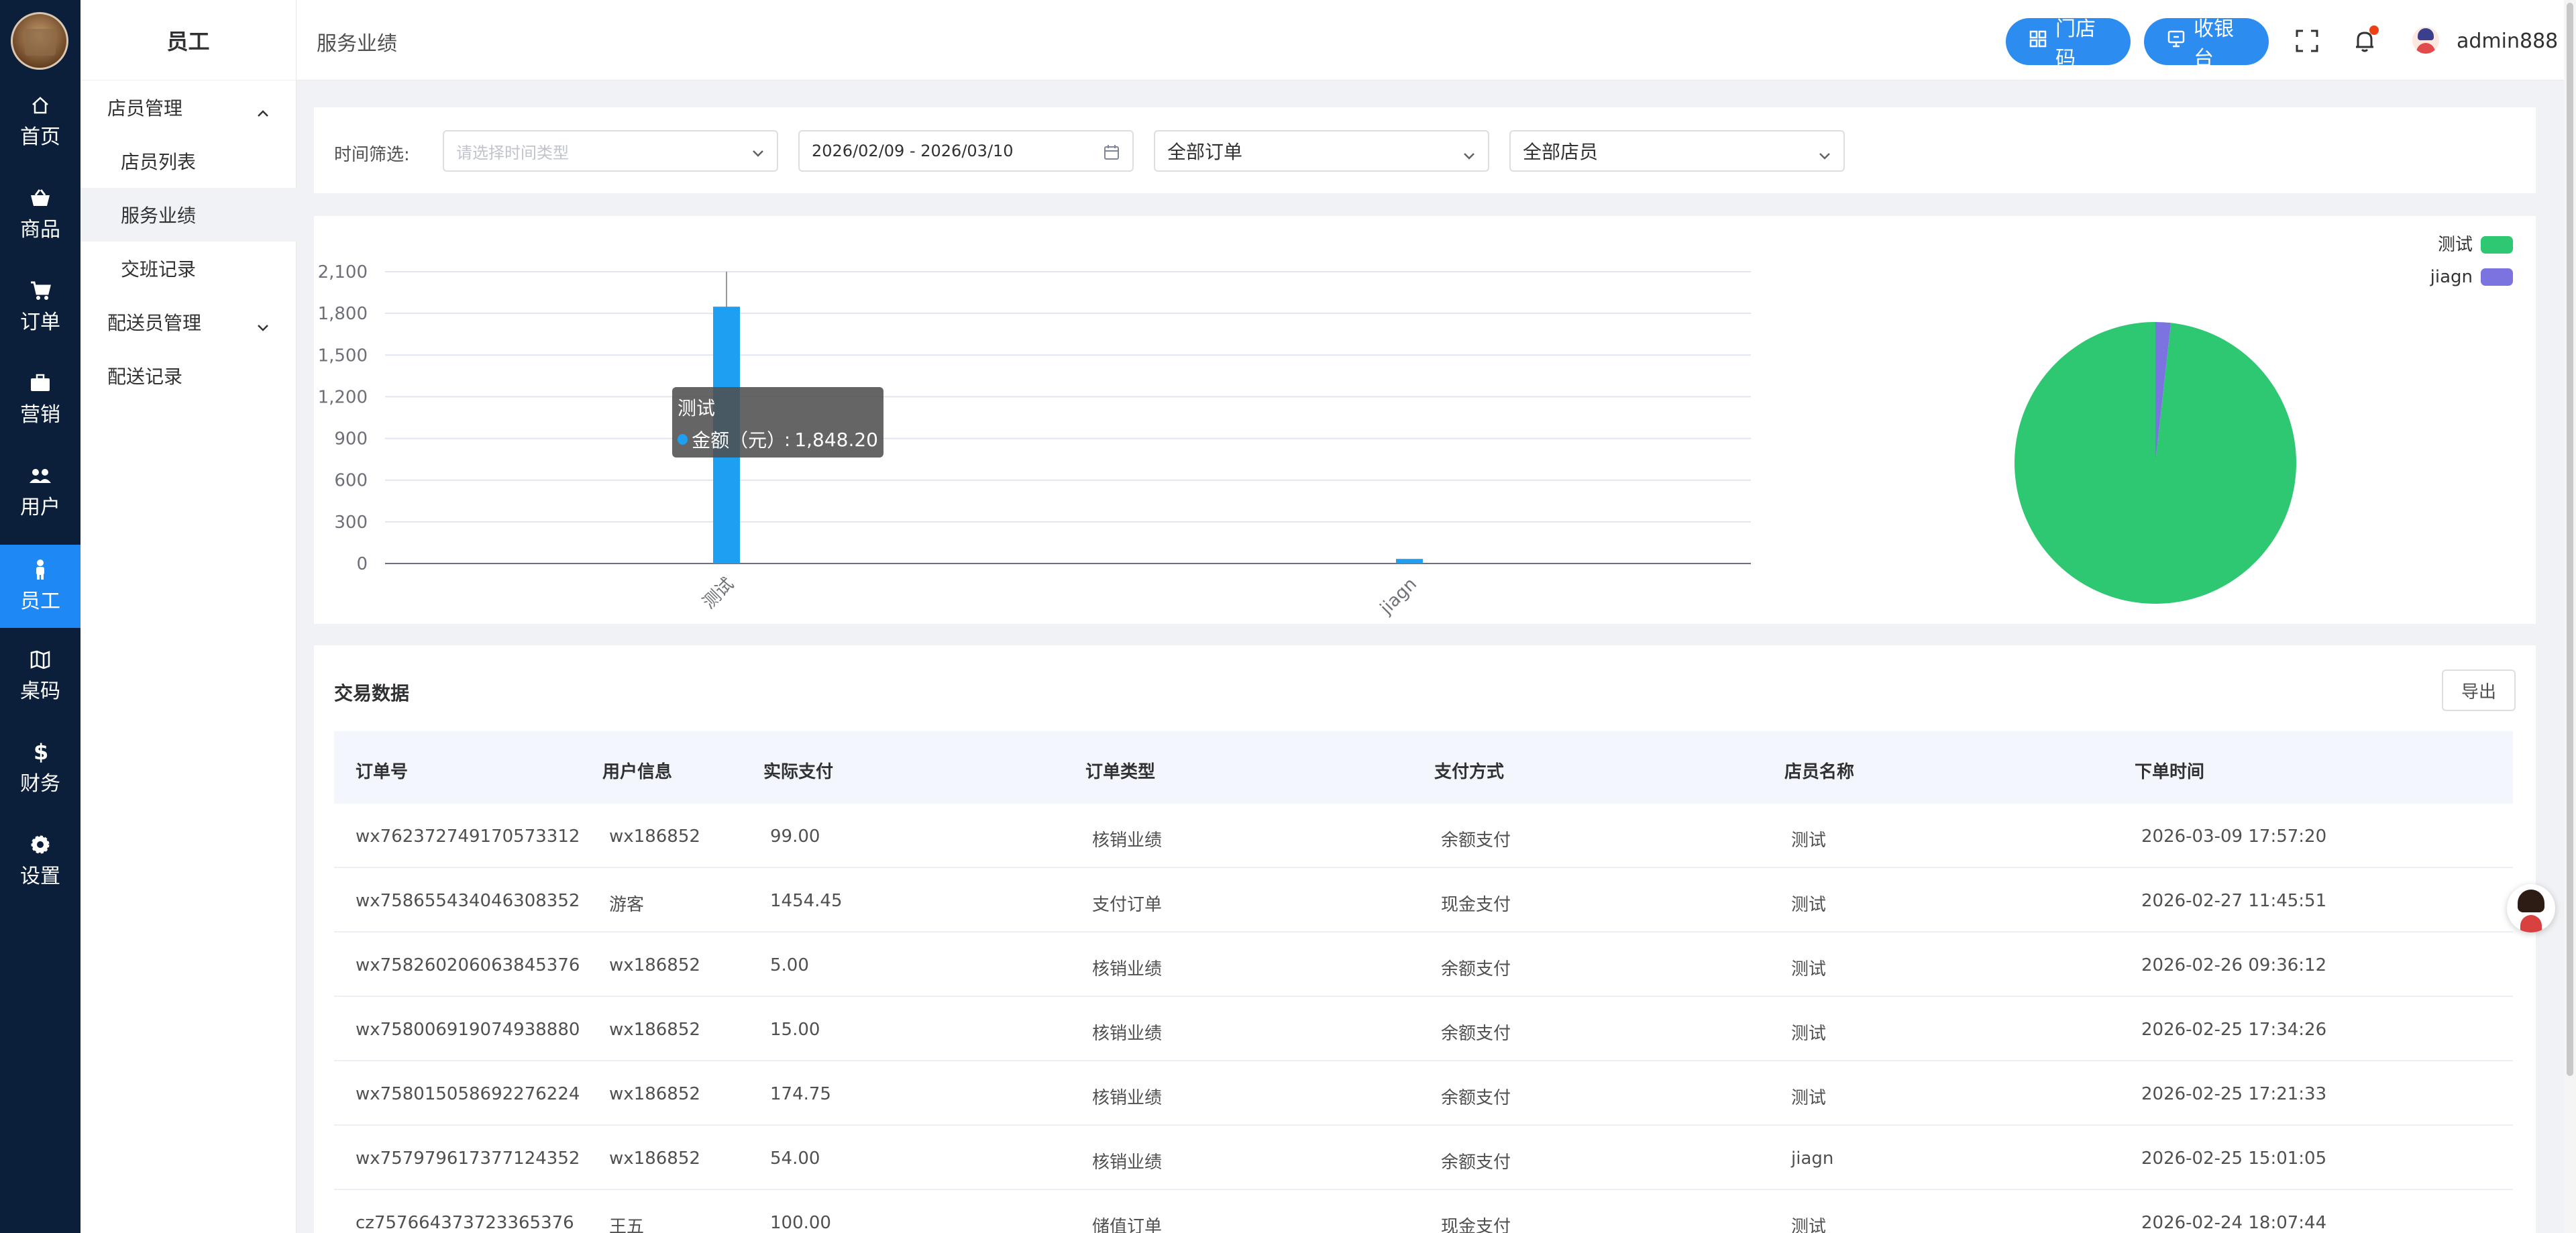 The height and width of the screenshot is (1233, 2576). Describe the element at coordinates (806, 901) in the screenshot. I see `table-cell: 1454.45` at that location.